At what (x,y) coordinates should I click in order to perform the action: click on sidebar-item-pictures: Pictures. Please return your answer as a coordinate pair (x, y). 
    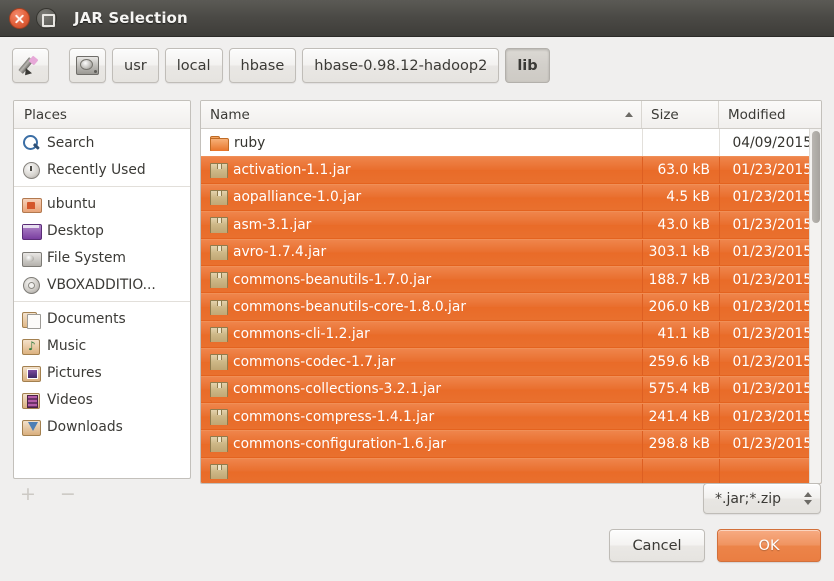
    Looking at the image, I should click on (102, 372).